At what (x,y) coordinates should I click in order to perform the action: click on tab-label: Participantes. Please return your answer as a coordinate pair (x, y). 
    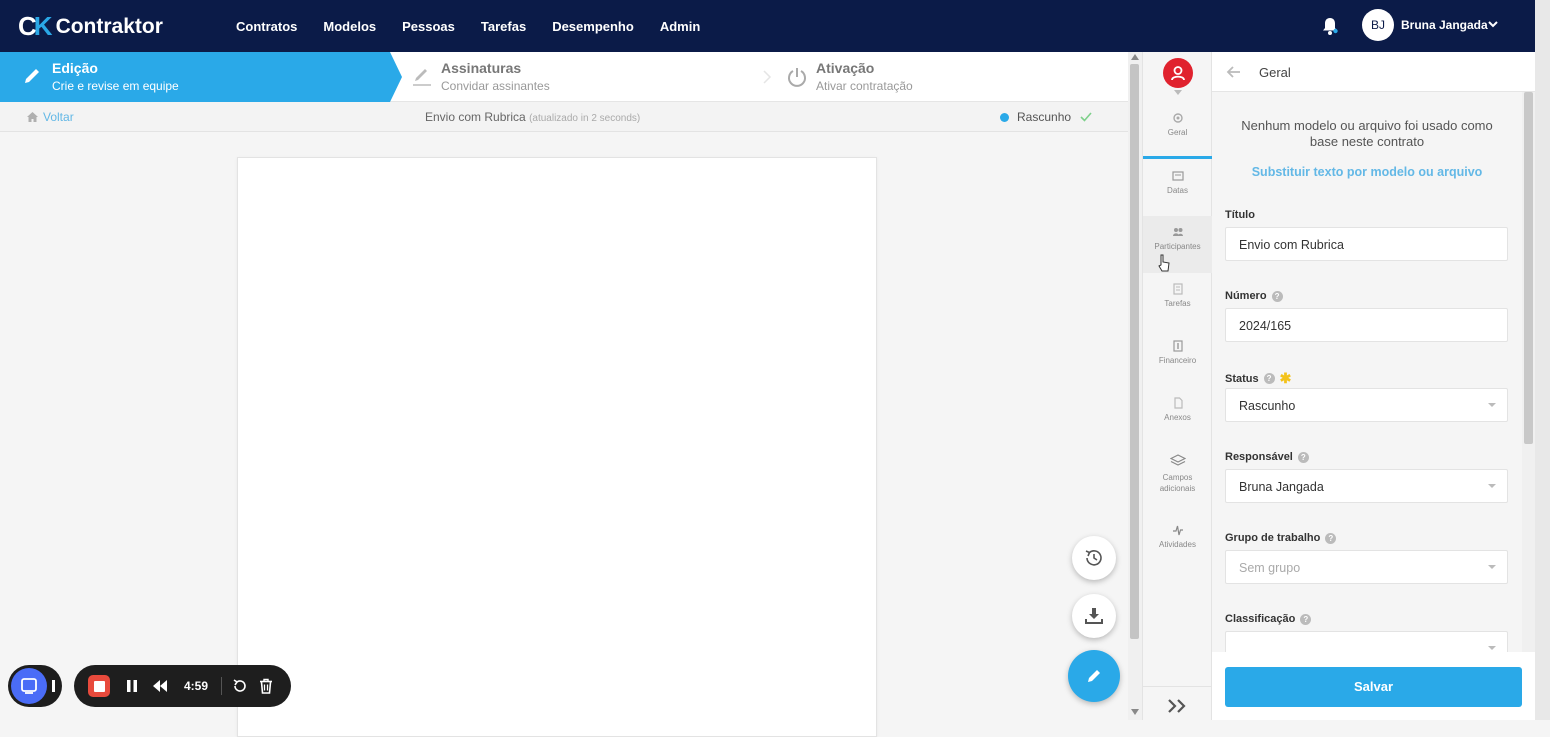
    Looking at the image, I should click on (1177, 246).